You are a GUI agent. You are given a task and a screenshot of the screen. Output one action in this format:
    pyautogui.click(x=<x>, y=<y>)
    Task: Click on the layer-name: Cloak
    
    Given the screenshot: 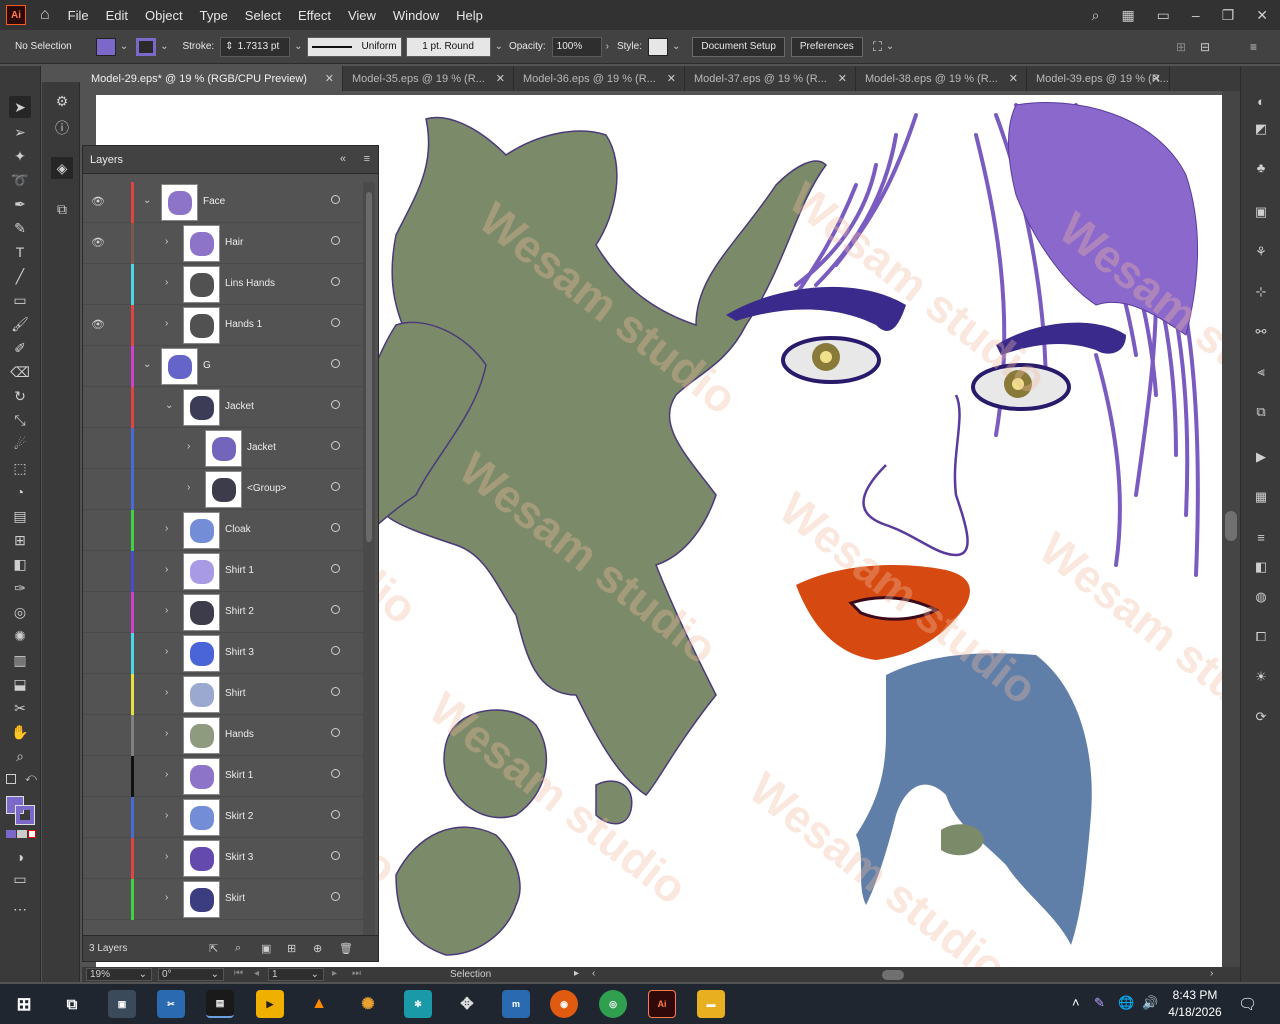 What is the action you would take?
    pyautogui.click(x=238, y=529)
    